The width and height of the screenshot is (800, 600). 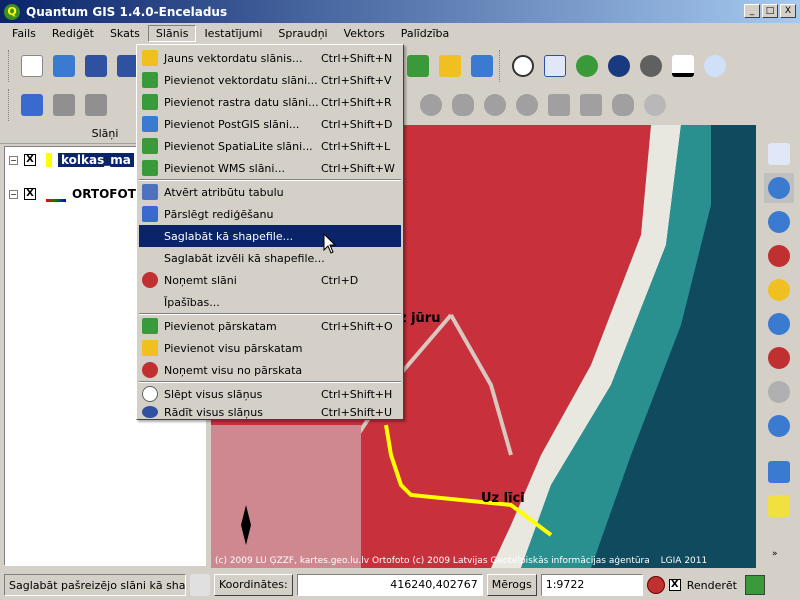 What do you see at coordinates (591, 585) in the screenshot?
I see `scale-field: 1:9722` at bounding box center [591, 585].